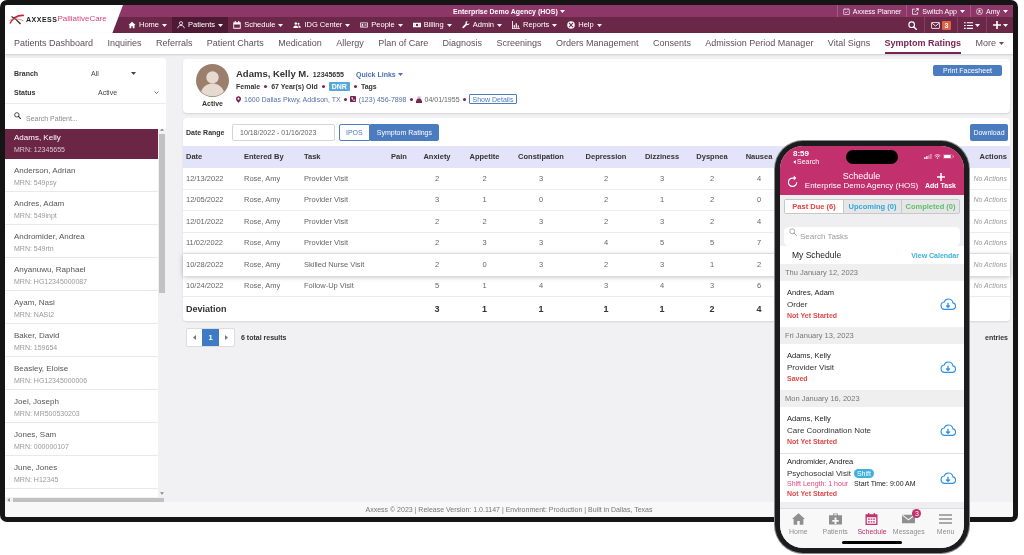 This screenshot has width=1024, height=555. I want to click on patient-name: Baker, David, so click(37, 336).